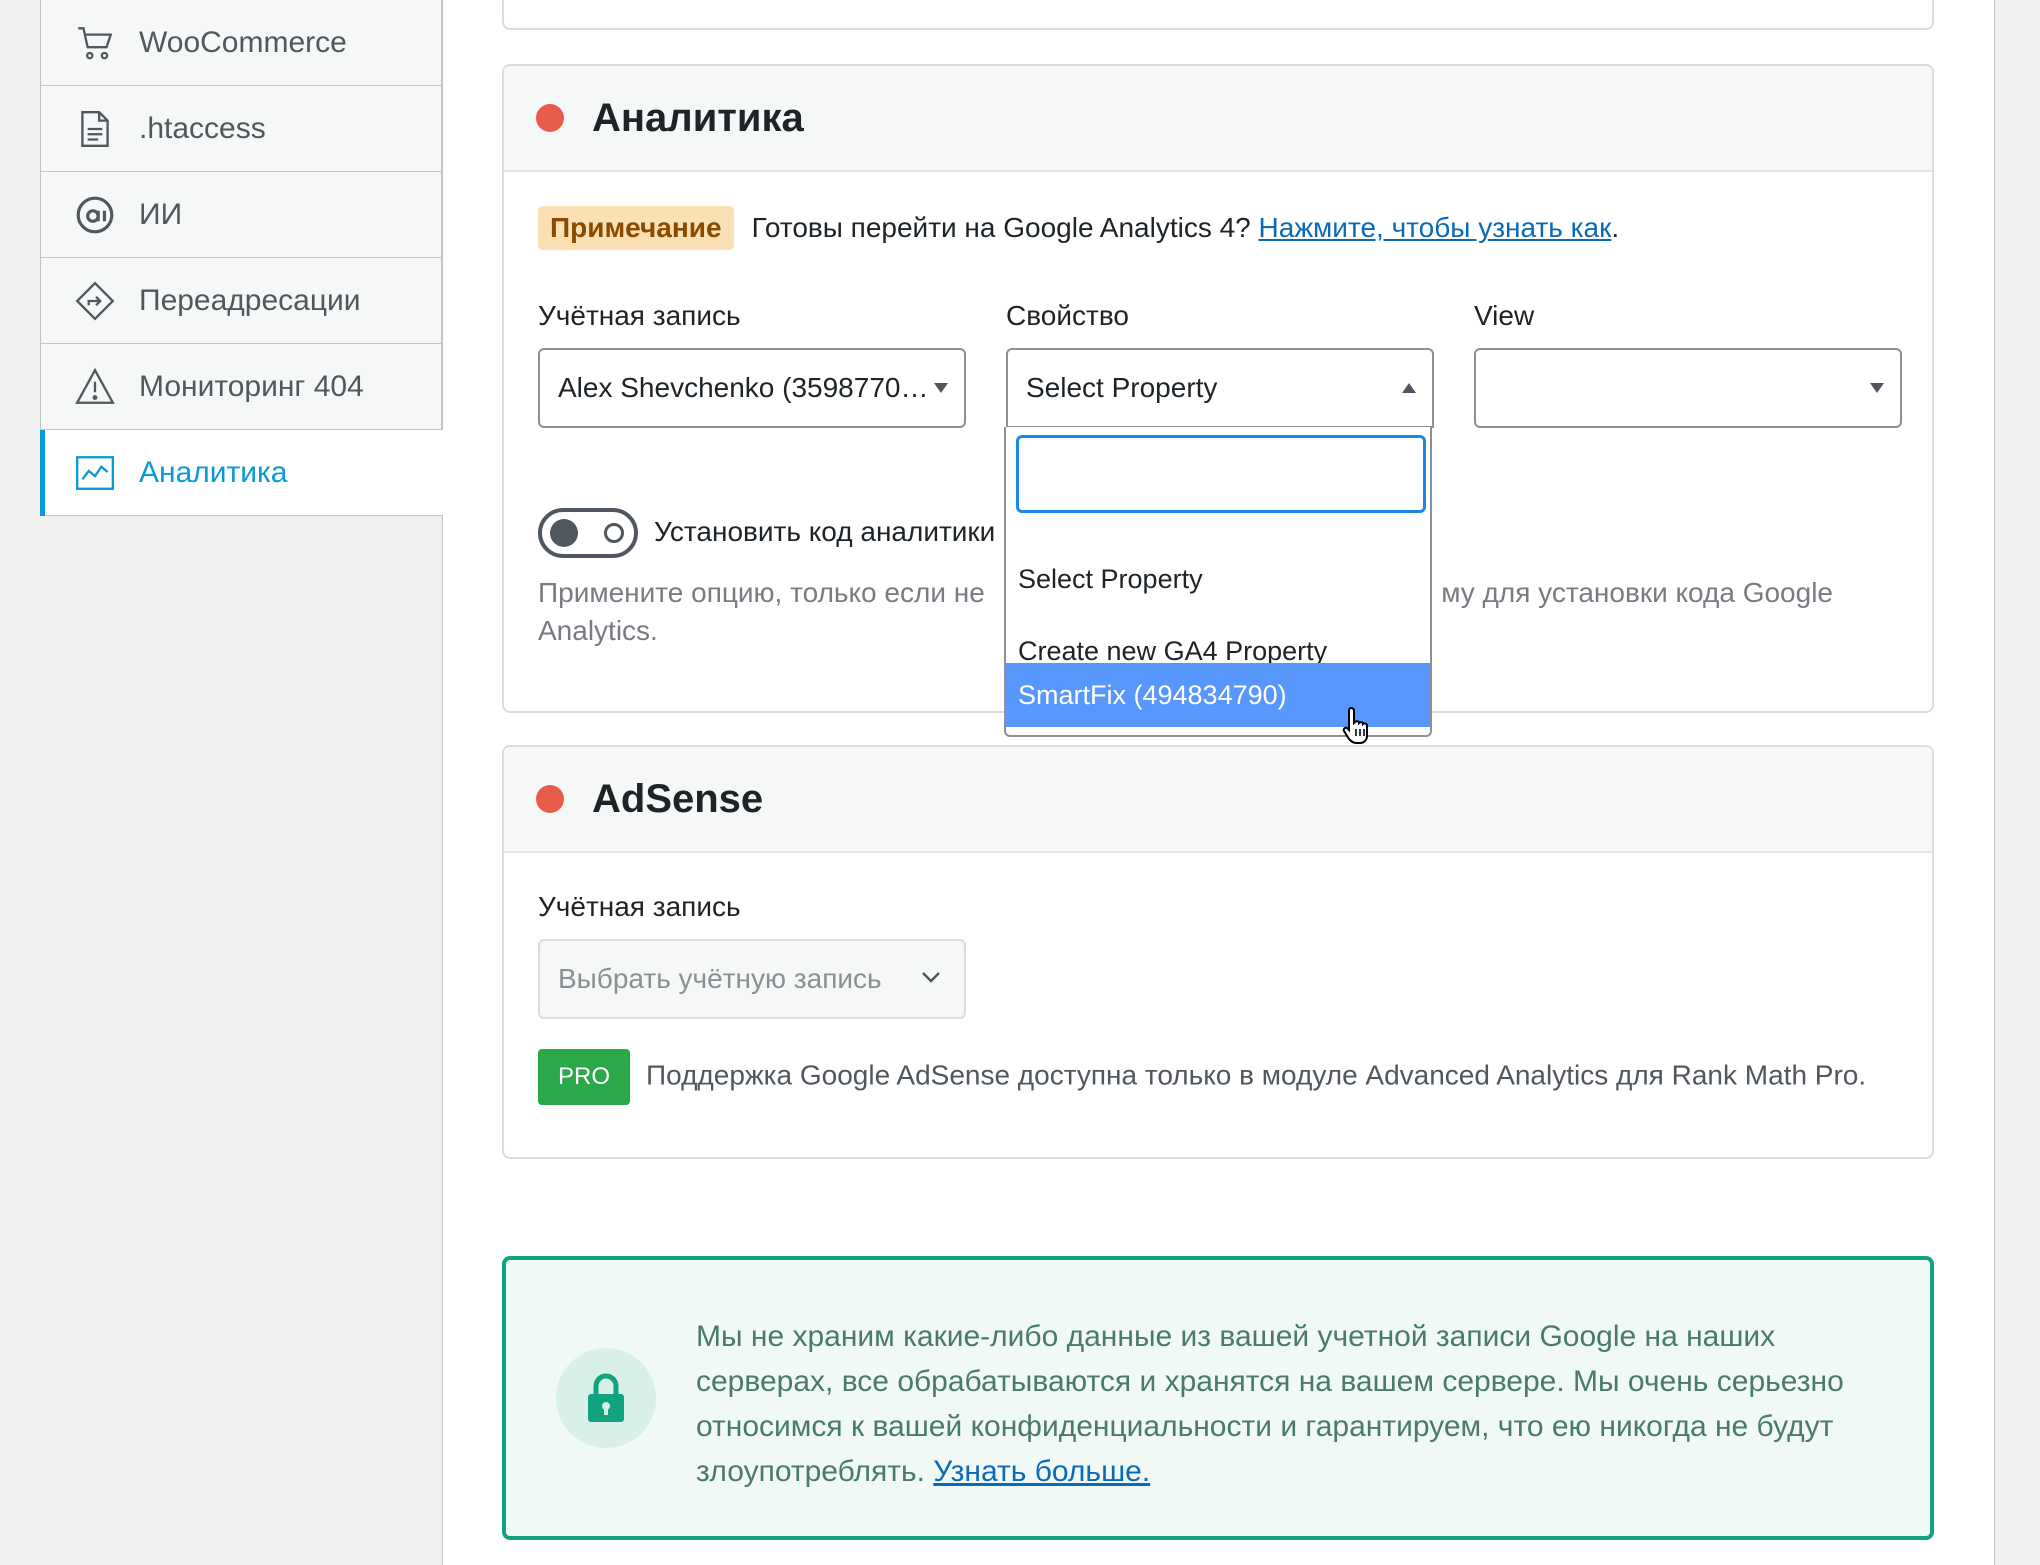  What do you see at coordinates (636, 228) in the screenshot?
I see `notice-badge: Примечание` at bounding box center [636, 228].